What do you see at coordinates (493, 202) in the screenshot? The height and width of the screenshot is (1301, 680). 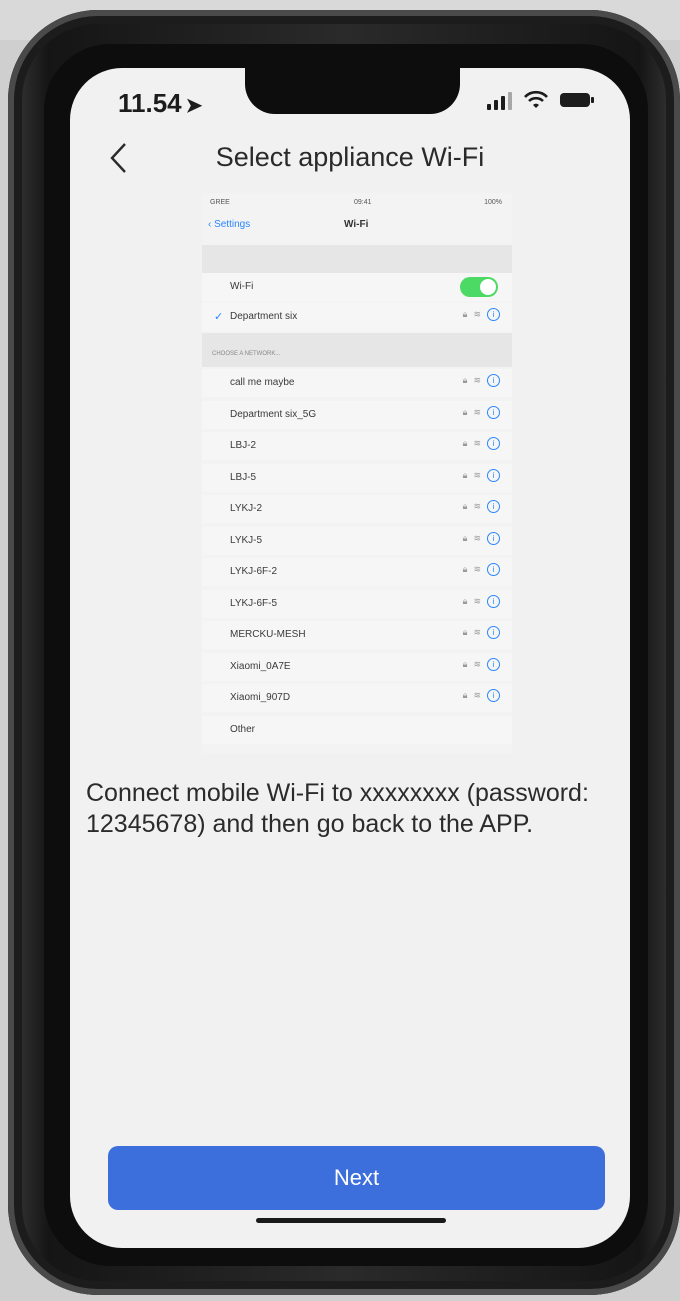 I see `illustration-battery: 100%` at bounding box center [493, 202].